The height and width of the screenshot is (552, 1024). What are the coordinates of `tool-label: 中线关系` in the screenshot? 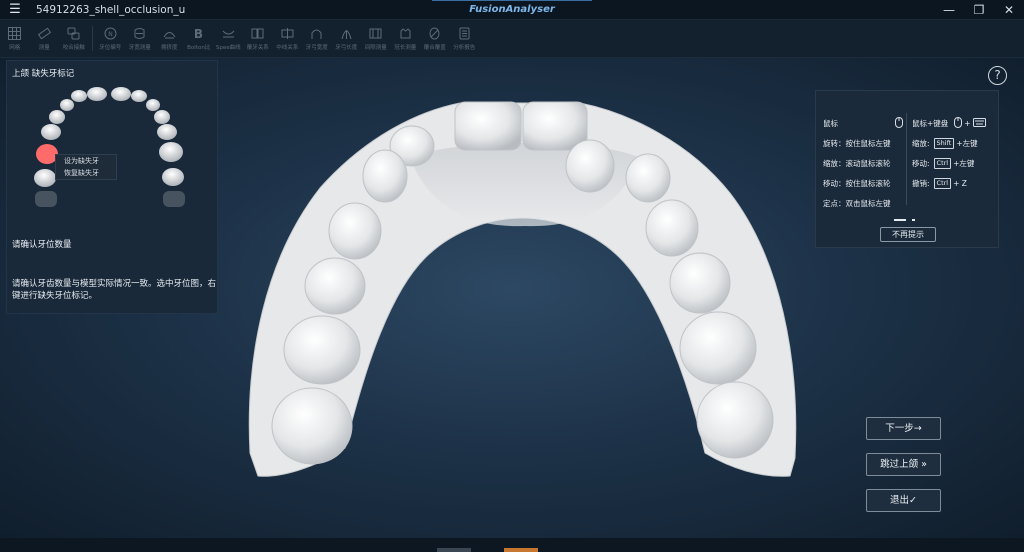 It's located at (287, 47).